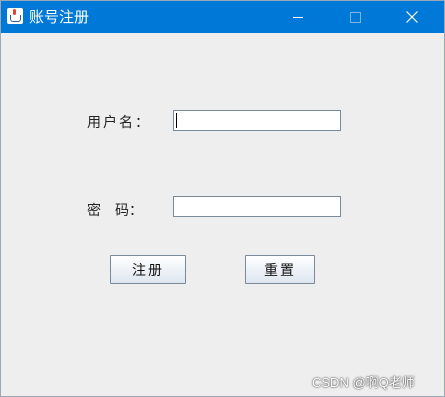 Image resolution: width=445 pixels, height=397 pixels. I want to click on password-label: 密 码：, so click(115, 211).